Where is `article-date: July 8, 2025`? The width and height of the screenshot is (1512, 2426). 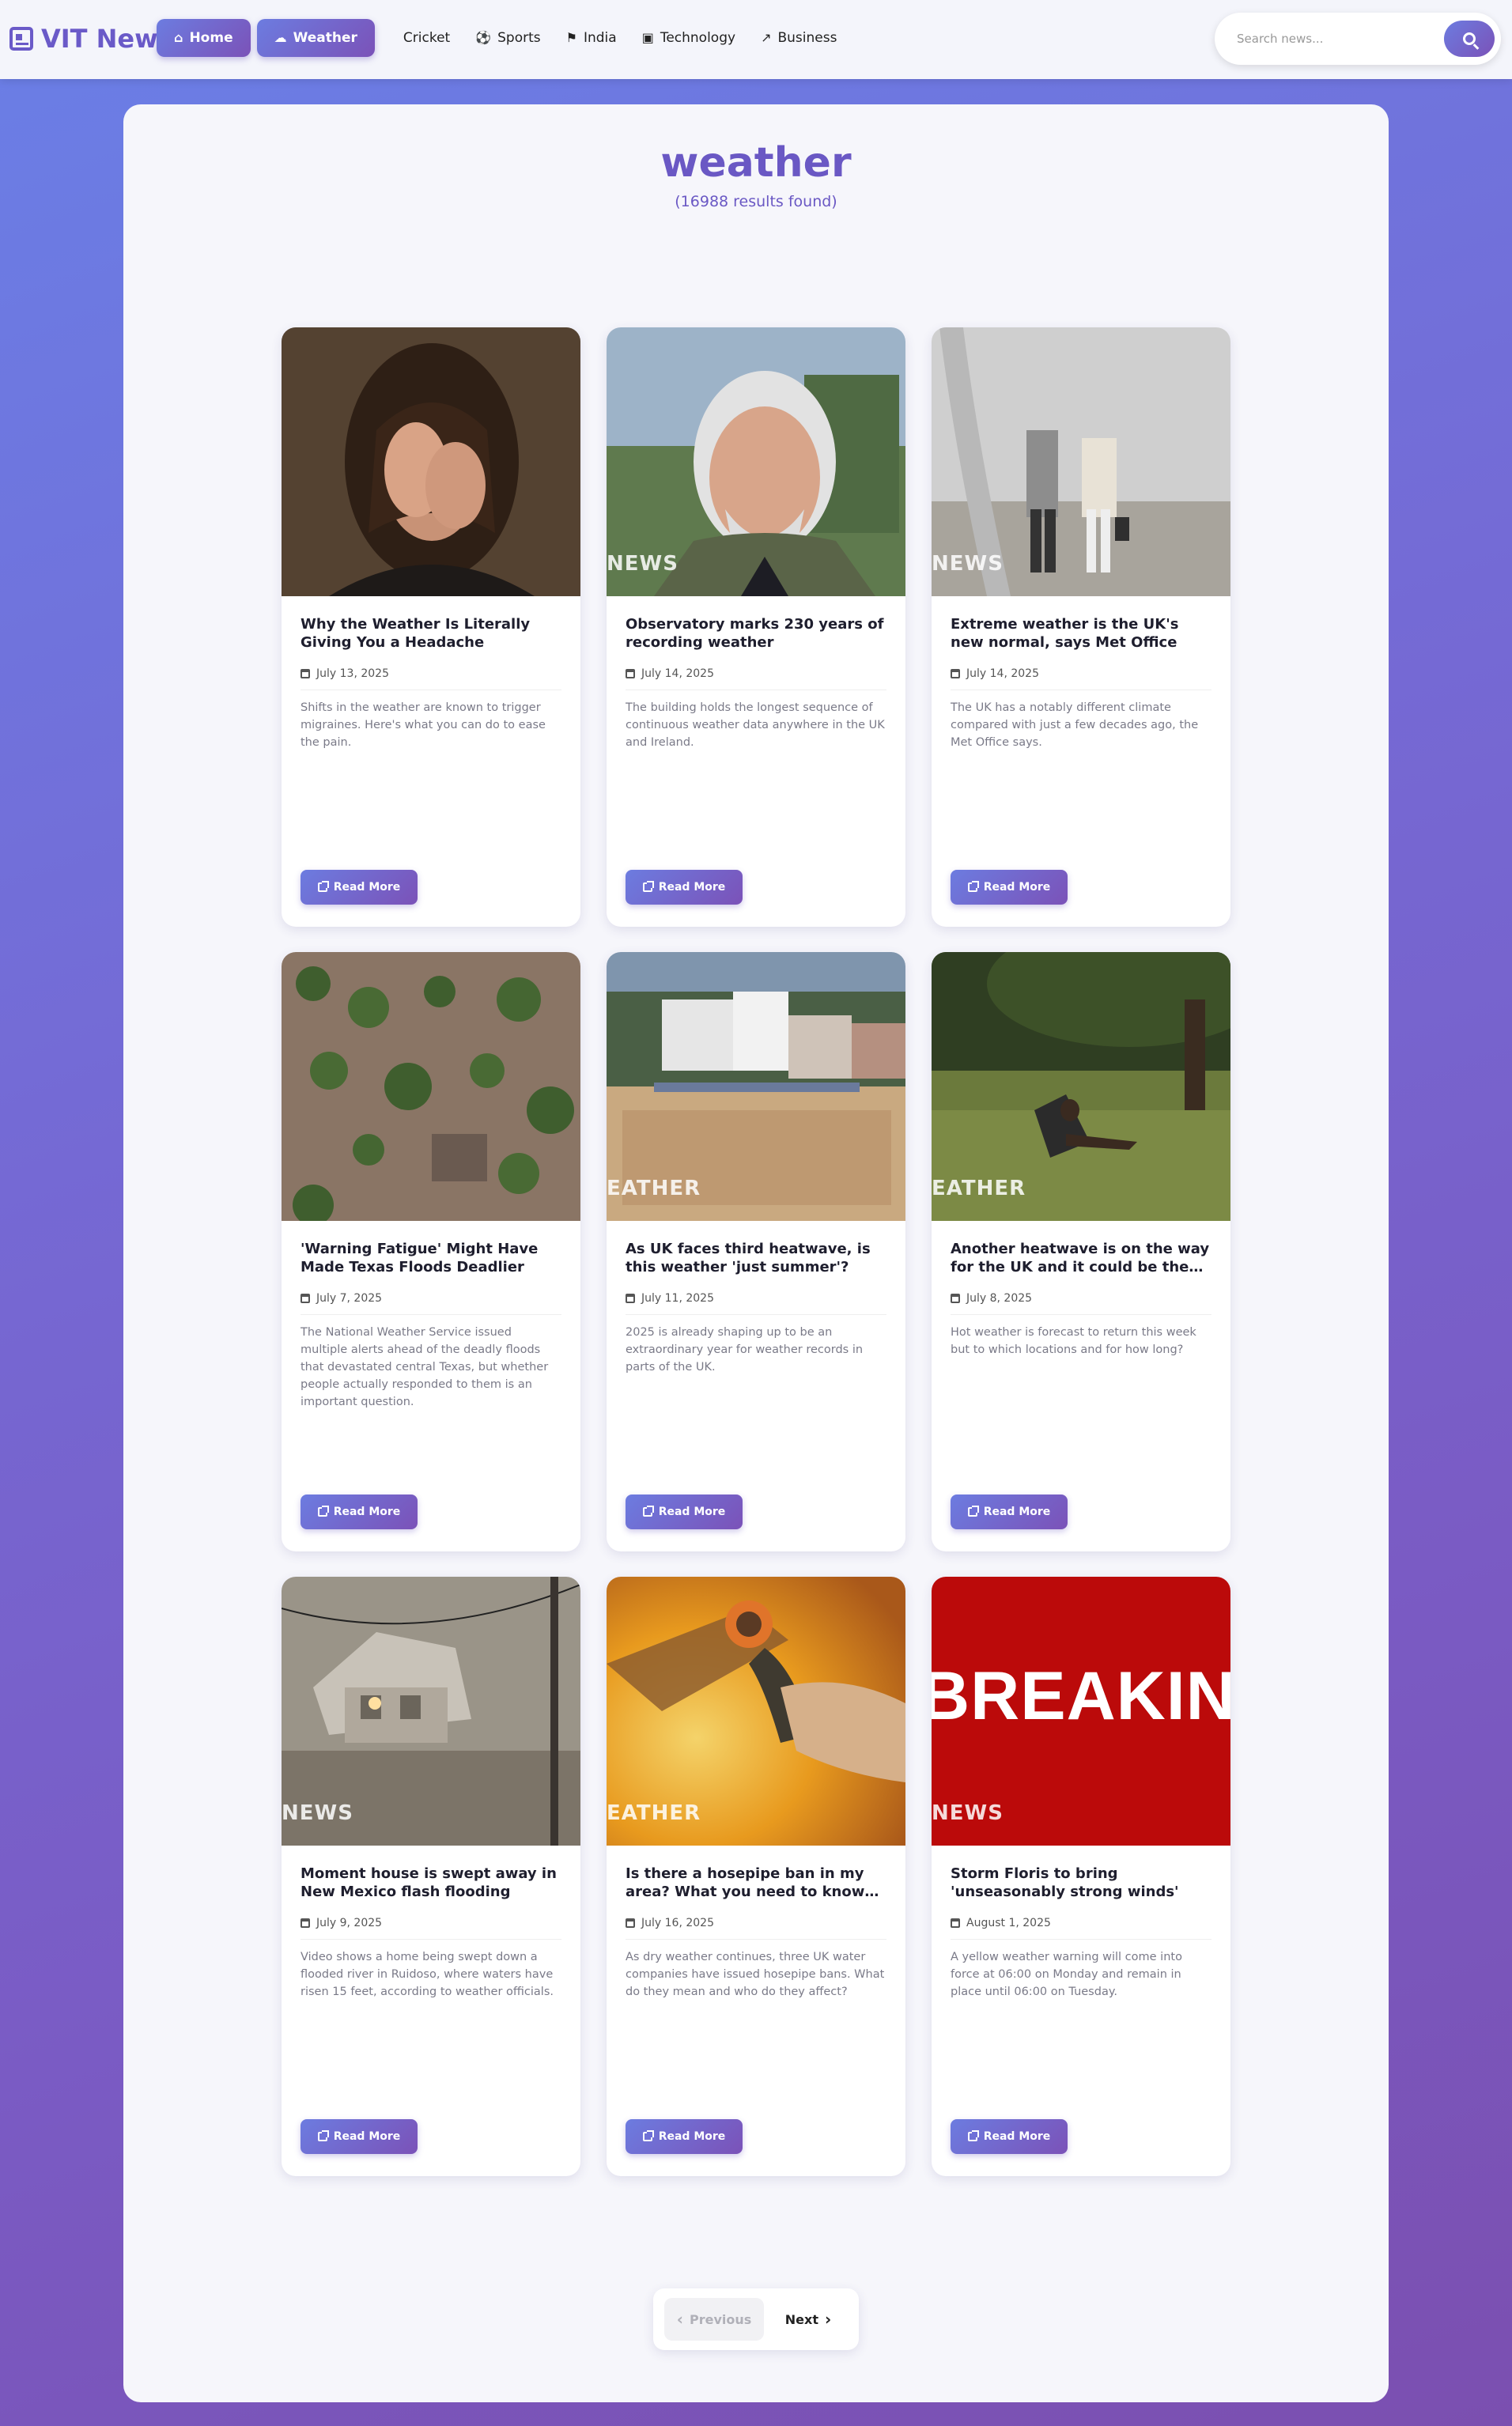
article-date: July 8, 2025 is located at coordinates (992, 1298).